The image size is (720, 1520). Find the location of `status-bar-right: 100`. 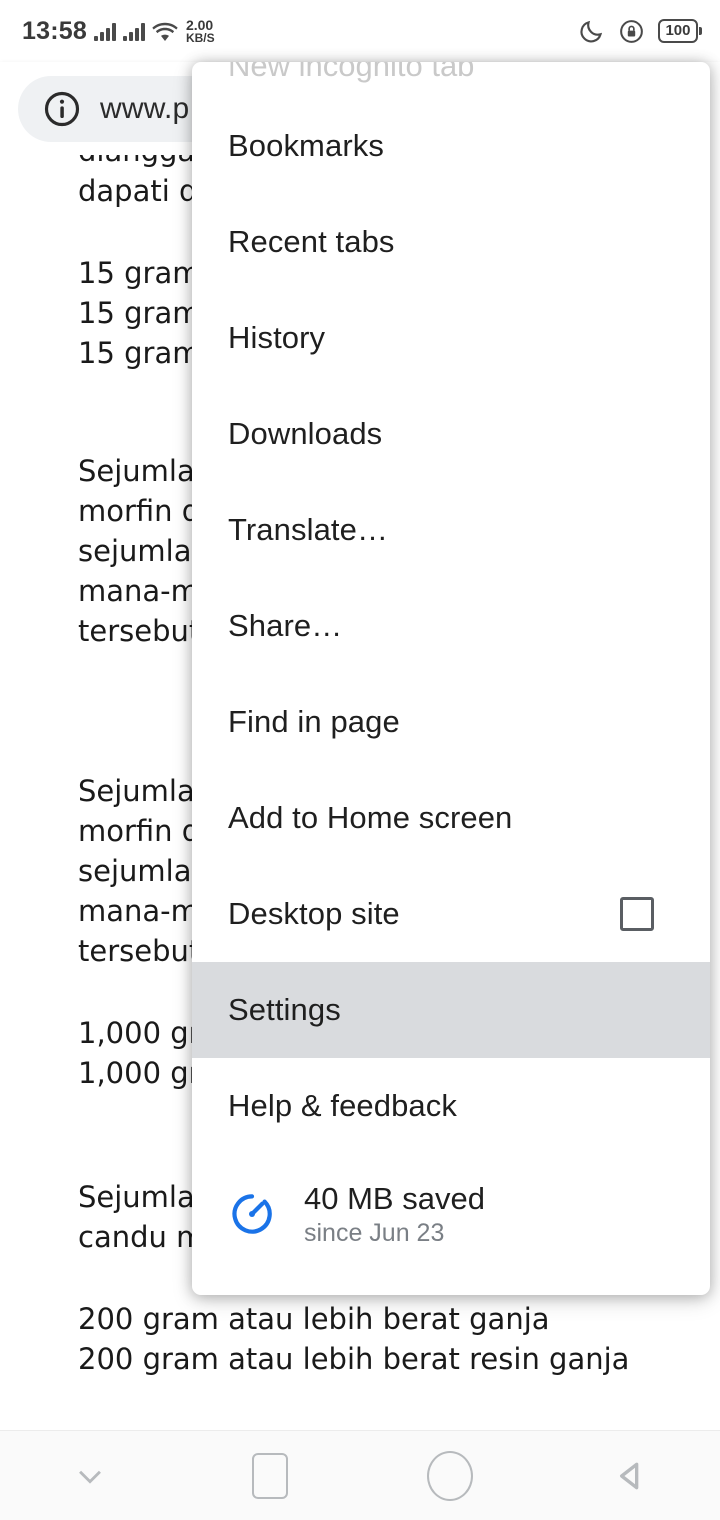

status-bar-right: 100 is located at coordinates (640, 31).